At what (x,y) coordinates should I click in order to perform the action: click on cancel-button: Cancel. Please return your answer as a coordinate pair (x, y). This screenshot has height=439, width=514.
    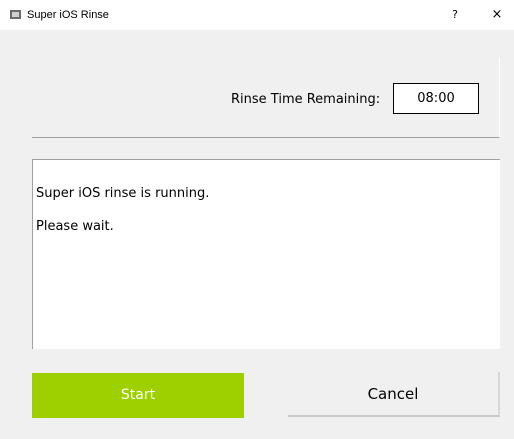
    Looking at the image, I should click on (394, 394).